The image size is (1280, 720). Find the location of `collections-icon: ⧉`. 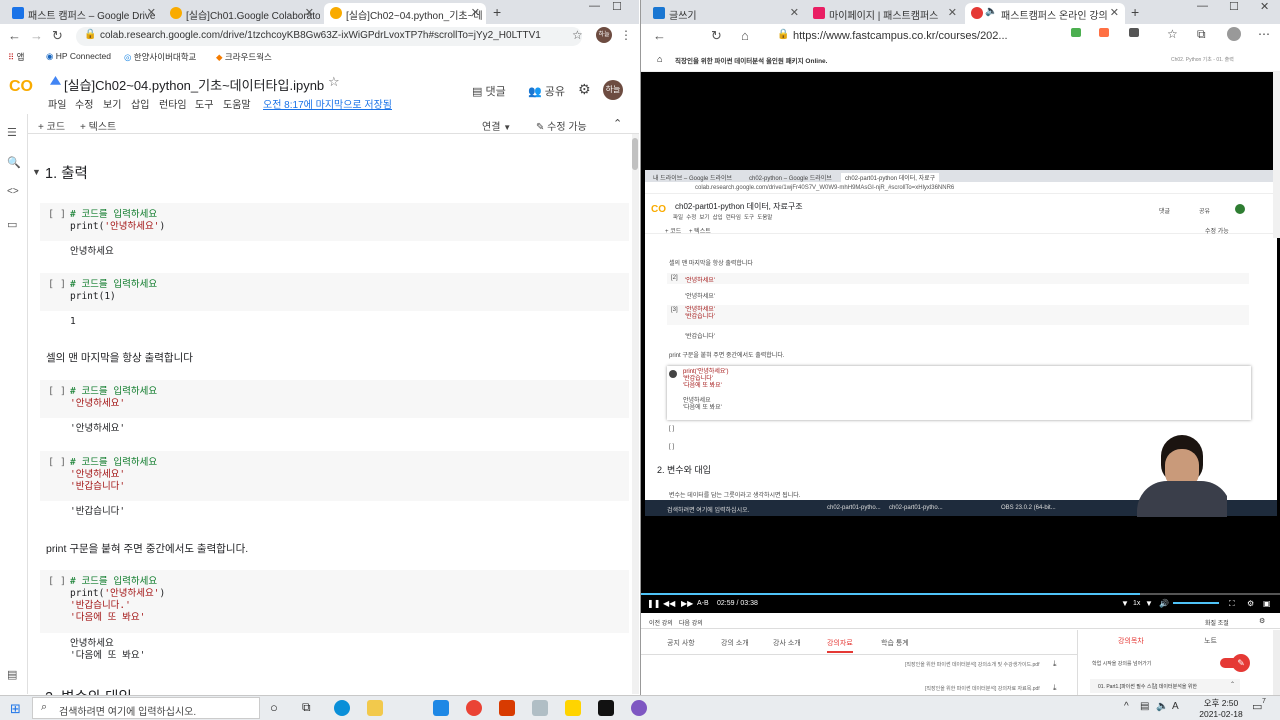

collections-icon: ⧉ is located at coordinates (1201, 34).